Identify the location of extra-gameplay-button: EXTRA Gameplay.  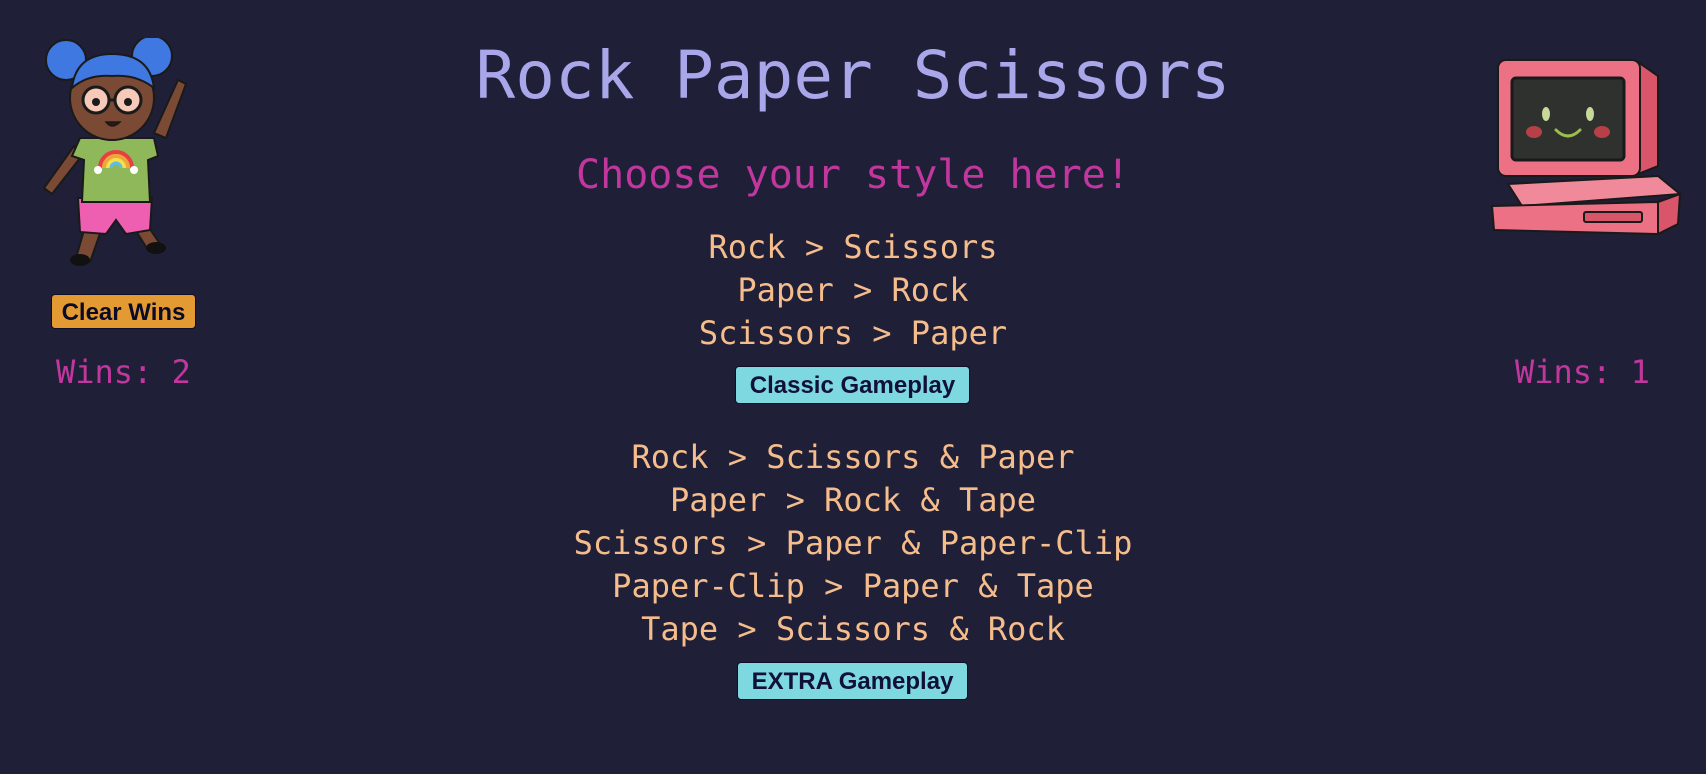
(852, 681).